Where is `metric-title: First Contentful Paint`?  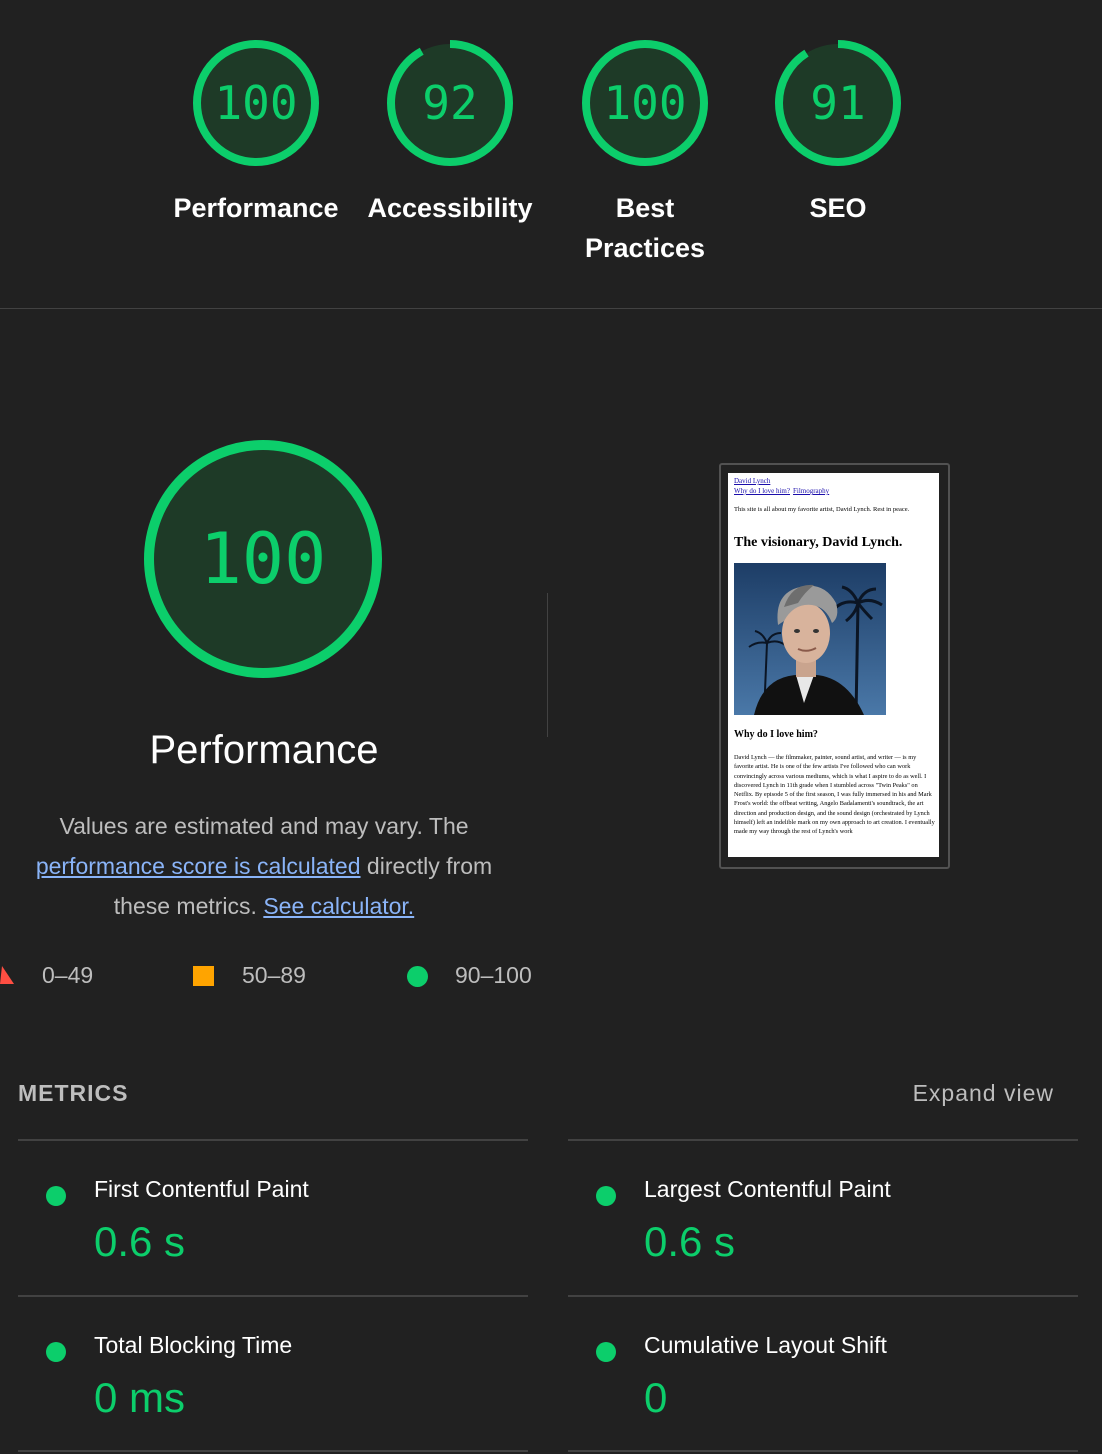
metric-title: First Contentful Paint is located at coordinates (201, 1189).